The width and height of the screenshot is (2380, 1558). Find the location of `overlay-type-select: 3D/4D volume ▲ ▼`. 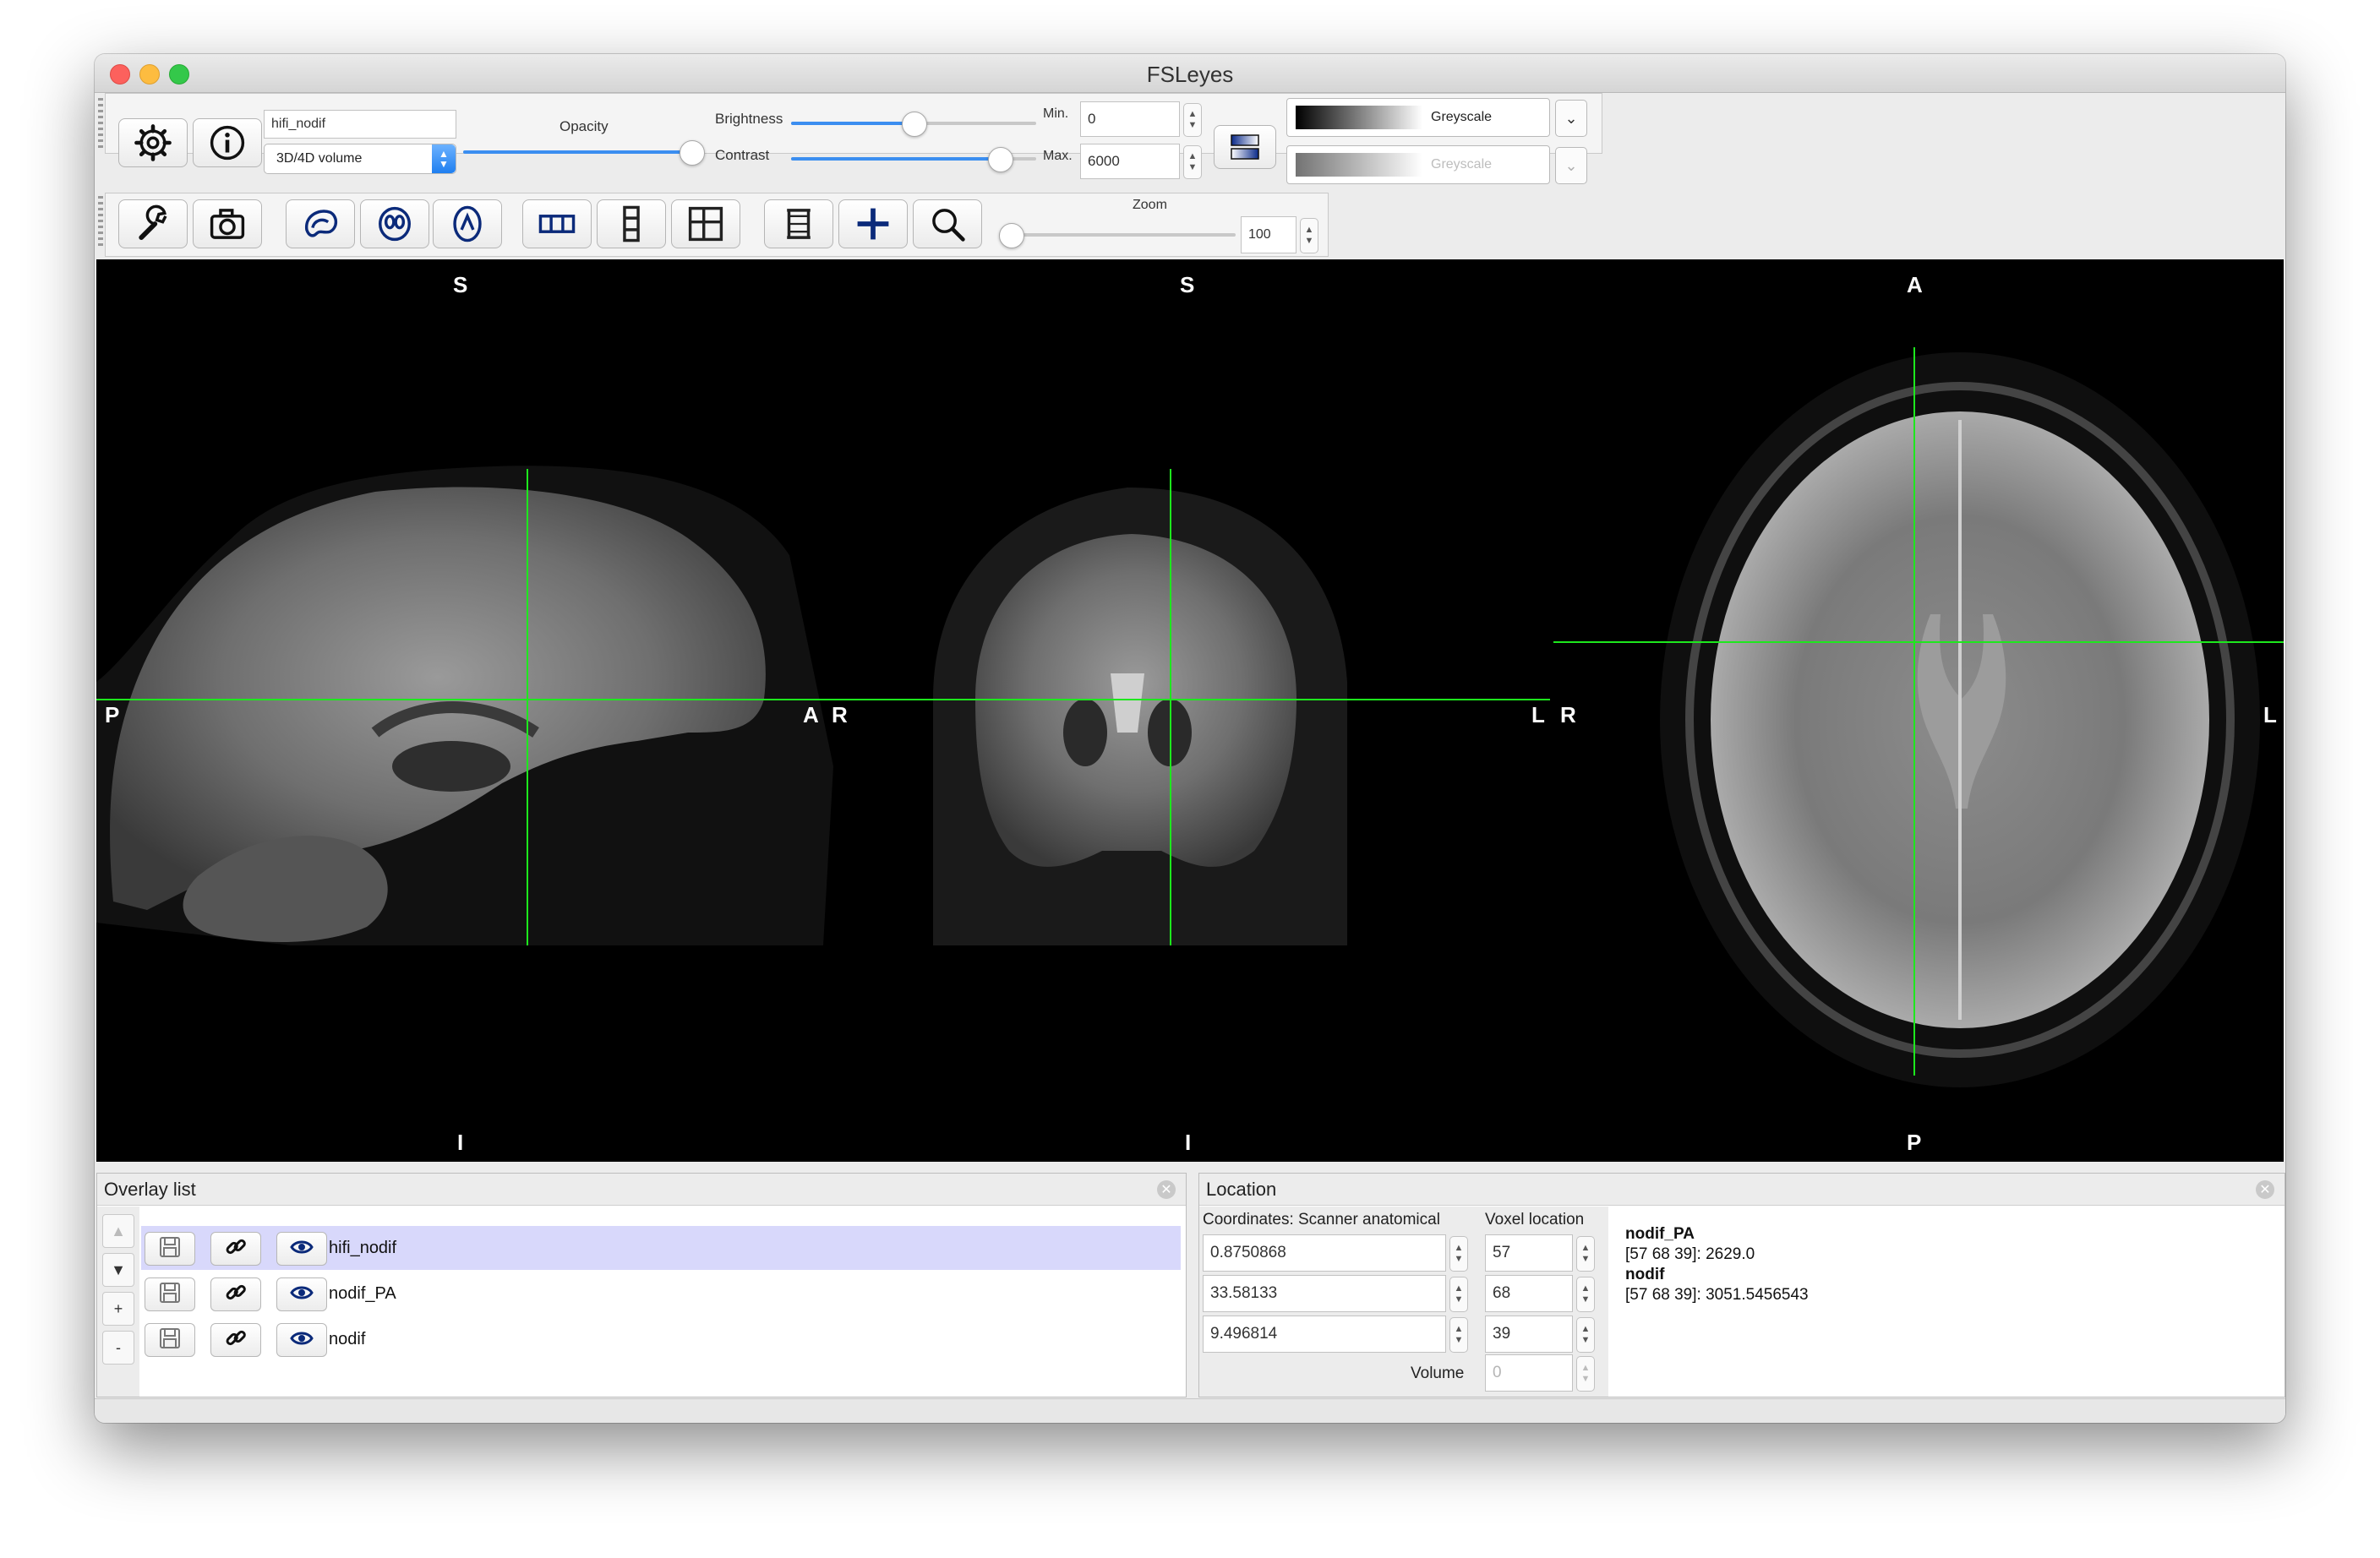

overlay-type-select: 3D/4D volume ▲ ▼ is located at coordinates (360, 159).